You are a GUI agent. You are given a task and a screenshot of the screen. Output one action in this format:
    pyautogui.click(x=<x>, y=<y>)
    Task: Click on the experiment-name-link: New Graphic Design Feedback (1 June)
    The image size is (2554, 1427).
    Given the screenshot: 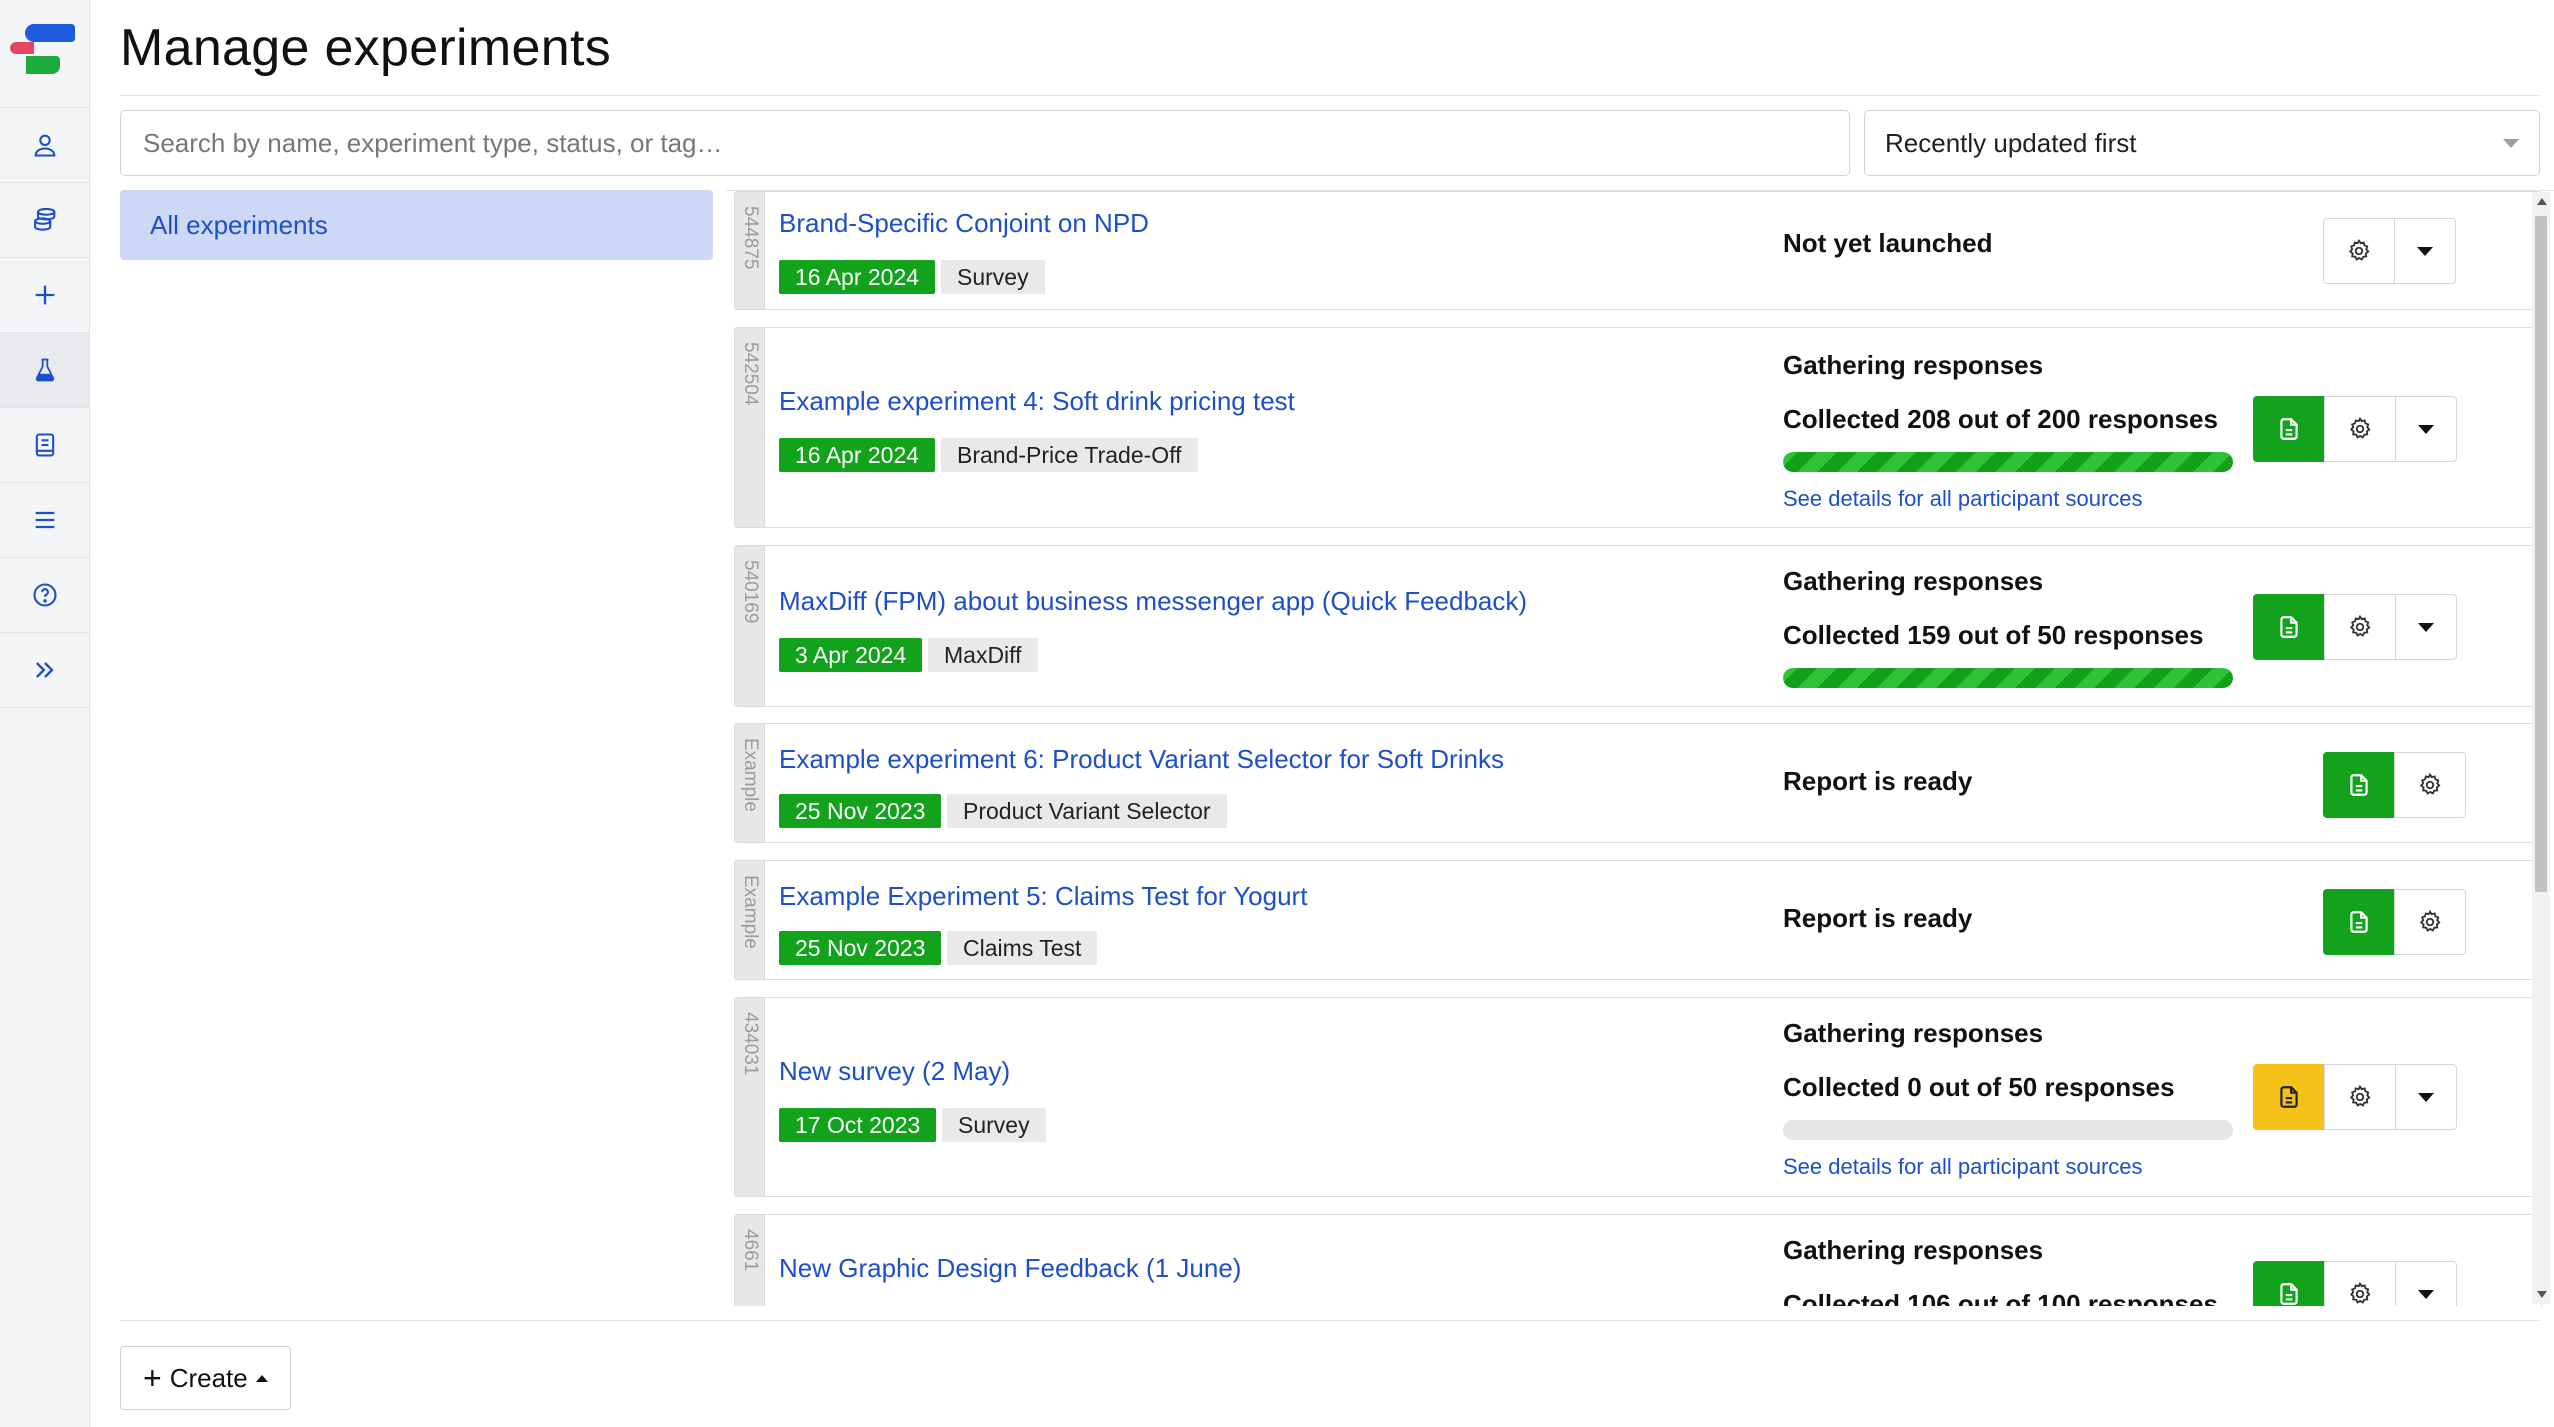 What is the action you would take?
    pyautogui.click(x=1010, y=1268)
    